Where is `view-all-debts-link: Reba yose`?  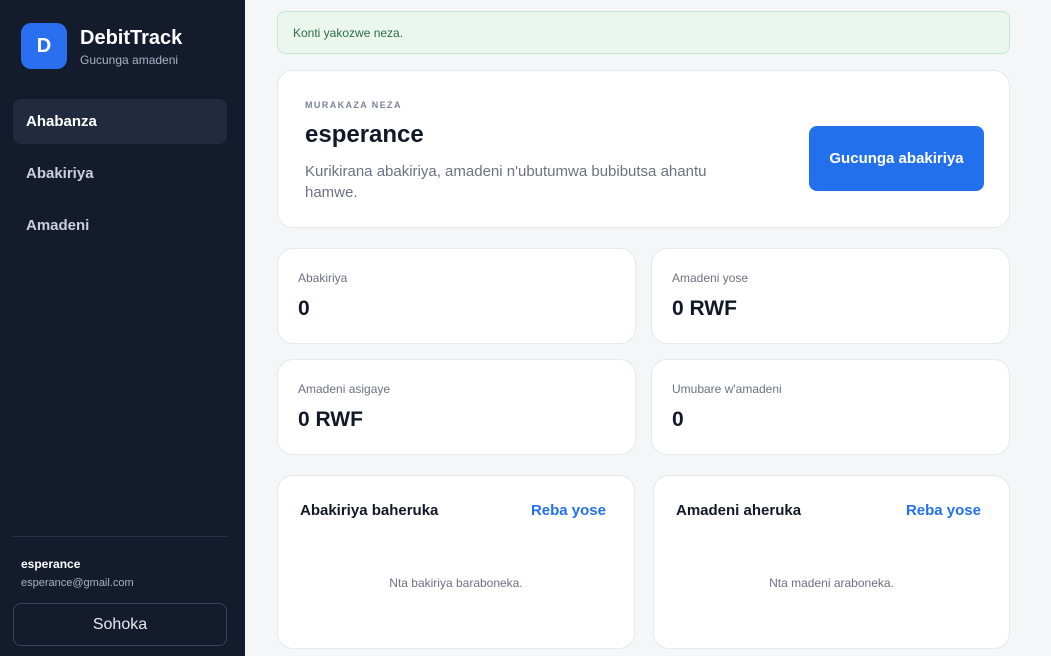 view-all-debts-link: Reba yose is located at coordinates (943, 510).